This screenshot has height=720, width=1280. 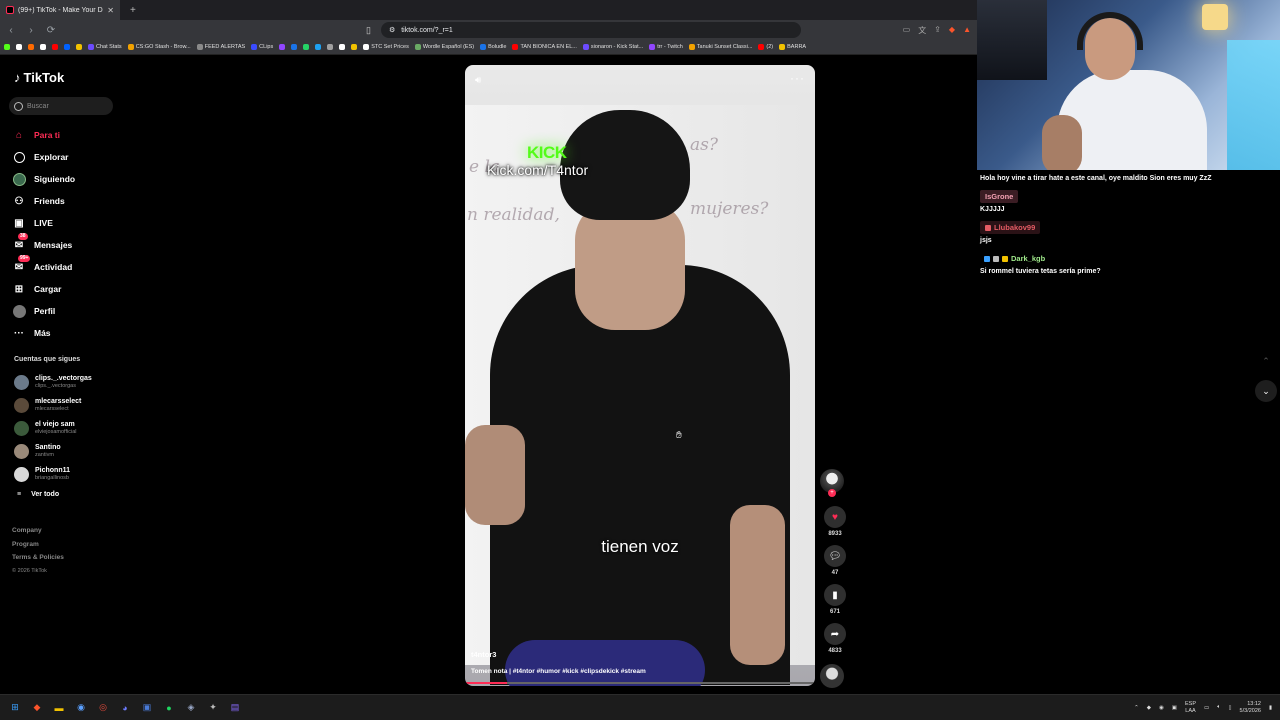 What do you see at coordinates (67, 157) in the screenshot?
I see `nav-item-compass: Explorar` at bounding box center [67, 157].